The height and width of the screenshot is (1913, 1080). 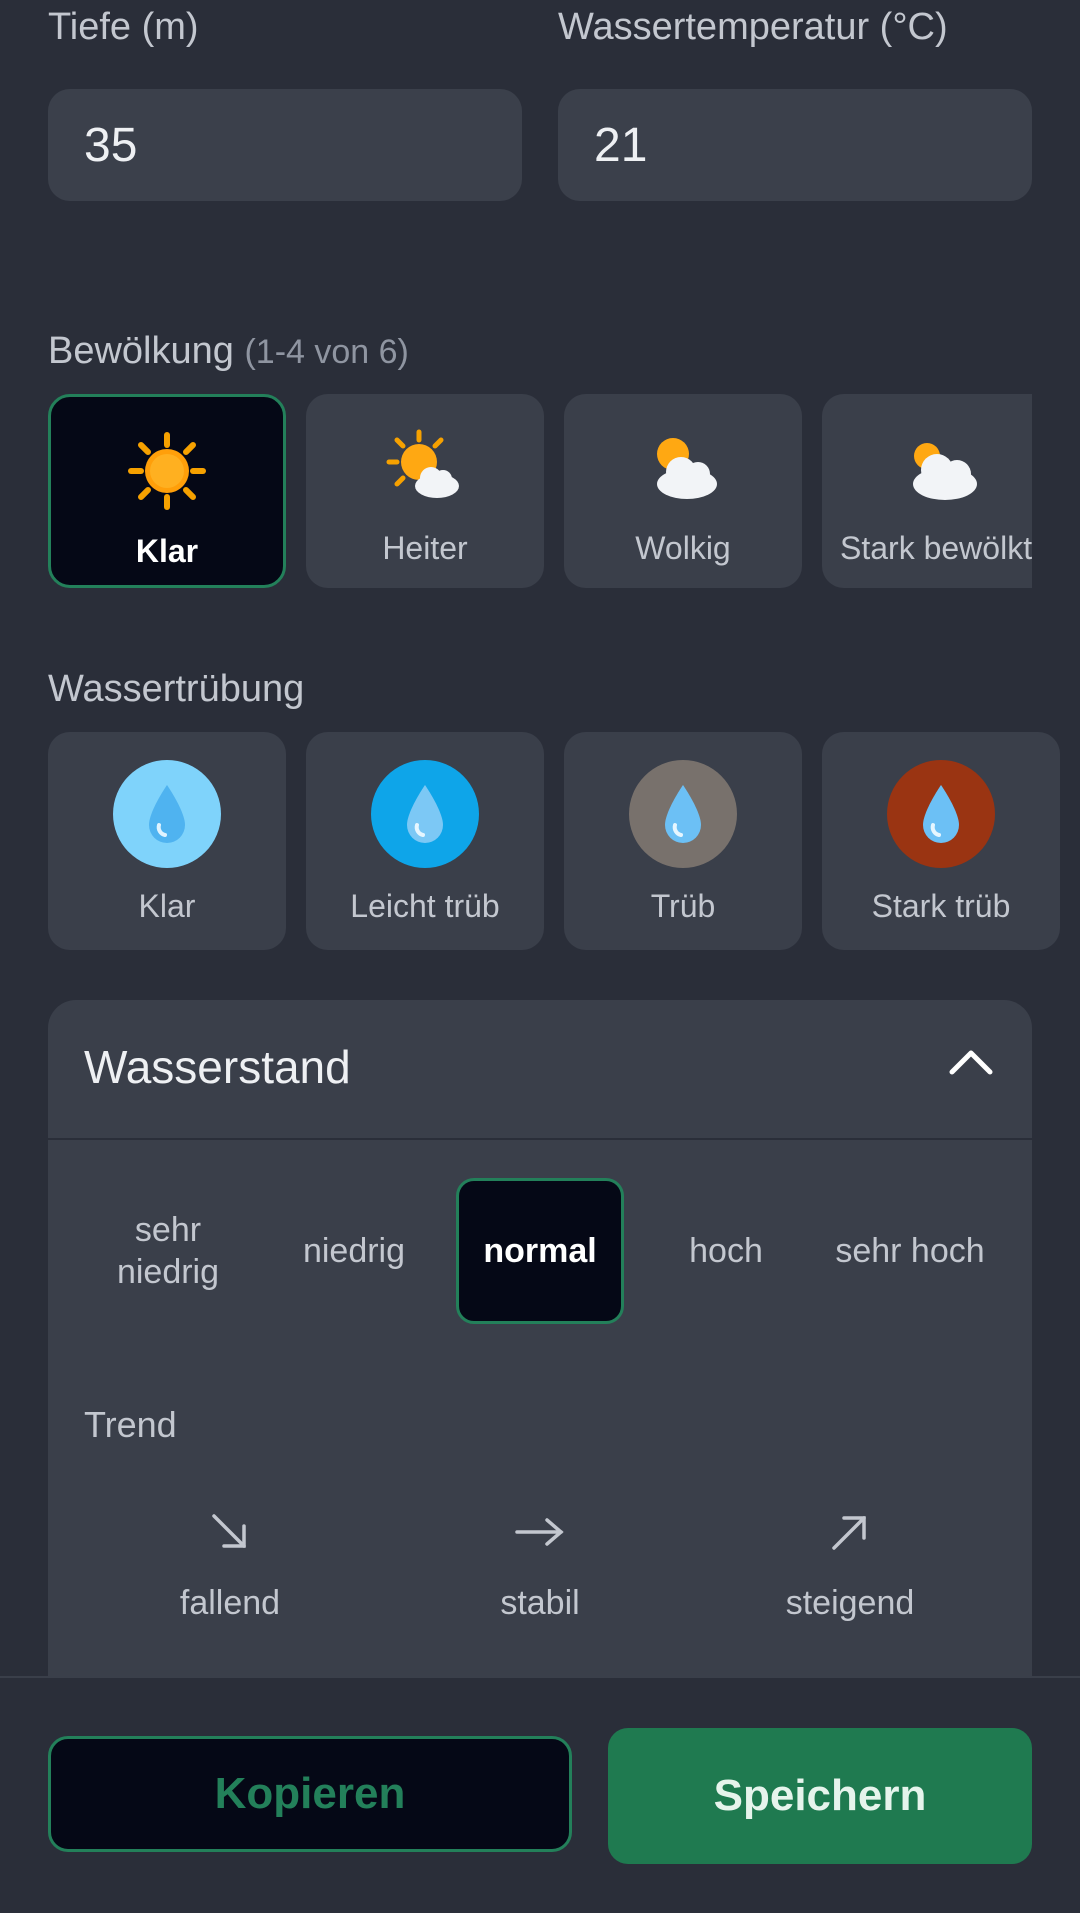 I want to click on level-option-sehr-niedrig: sehr niedrig, so click(x=168, y=1251).